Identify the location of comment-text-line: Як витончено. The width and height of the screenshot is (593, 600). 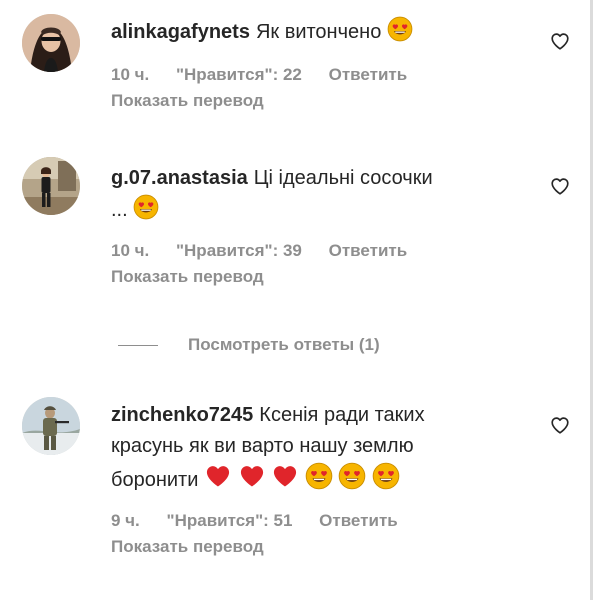
(318, 32).